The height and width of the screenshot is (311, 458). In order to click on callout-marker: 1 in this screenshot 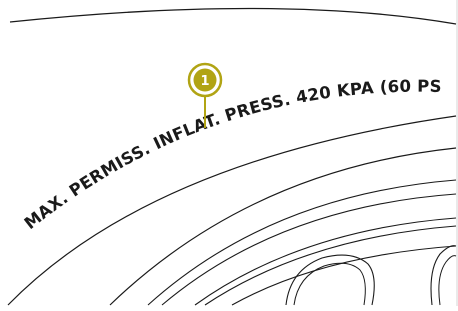, I will do `click(205, 80)`.